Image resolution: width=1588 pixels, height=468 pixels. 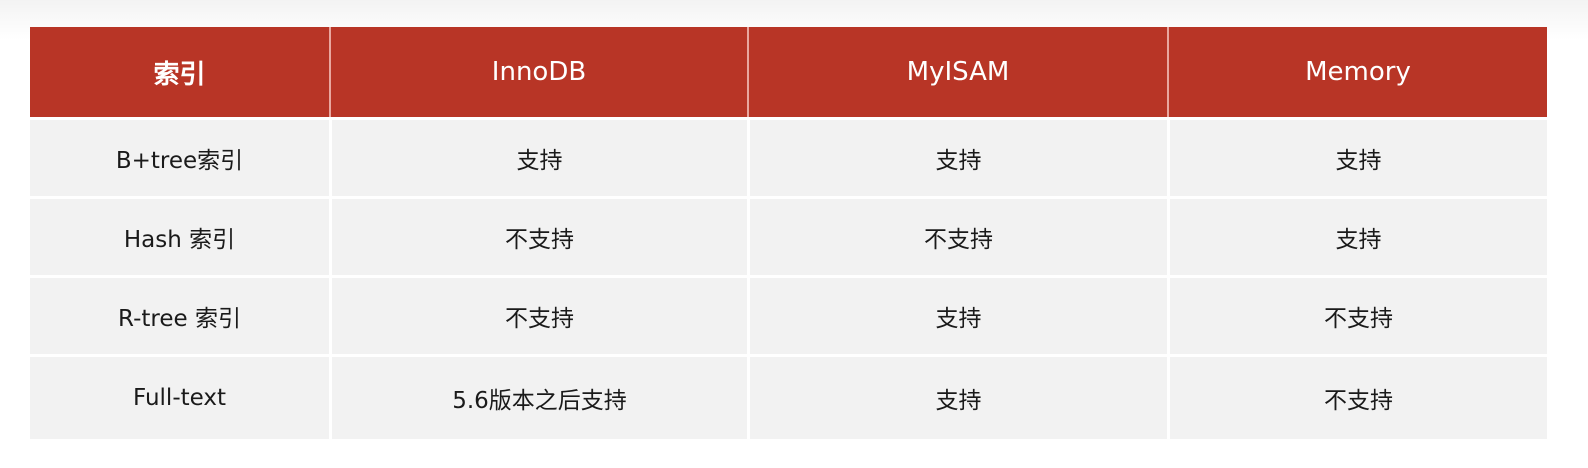 I want to click on cell-fulltext-memory: 不支持, so click(x=1357, y=396).